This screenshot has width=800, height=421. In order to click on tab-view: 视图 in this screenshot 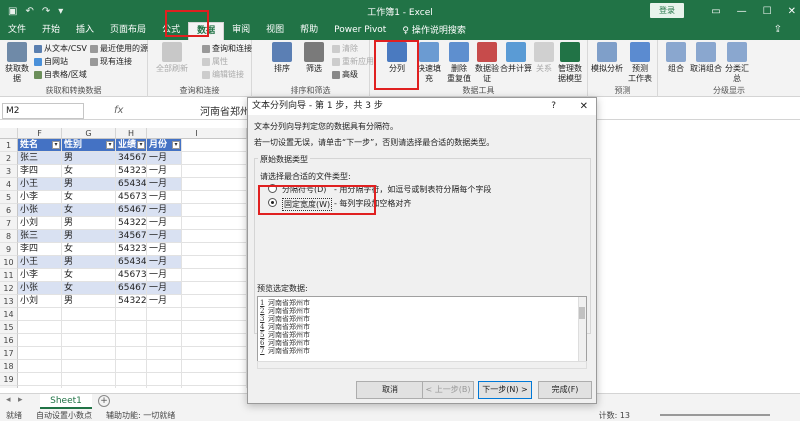, I will do `click(275, 31)`.